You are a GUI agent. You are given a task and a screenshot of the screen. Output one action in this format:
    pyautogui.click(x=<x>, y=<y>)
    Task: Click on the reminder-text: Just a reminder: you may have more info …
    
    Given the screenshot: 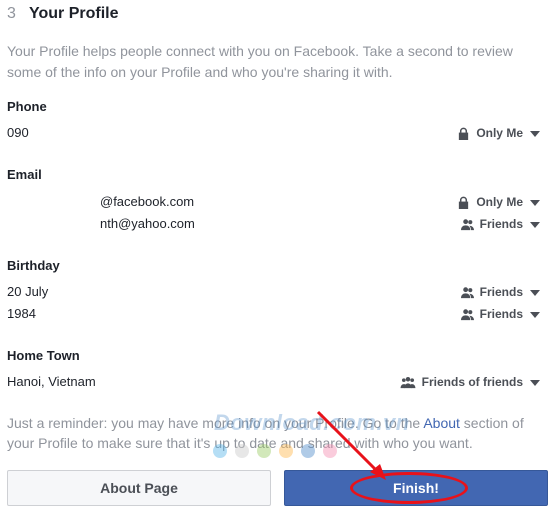 What is the action you would take?
    pyautogui.click(x=278, y=433)
    